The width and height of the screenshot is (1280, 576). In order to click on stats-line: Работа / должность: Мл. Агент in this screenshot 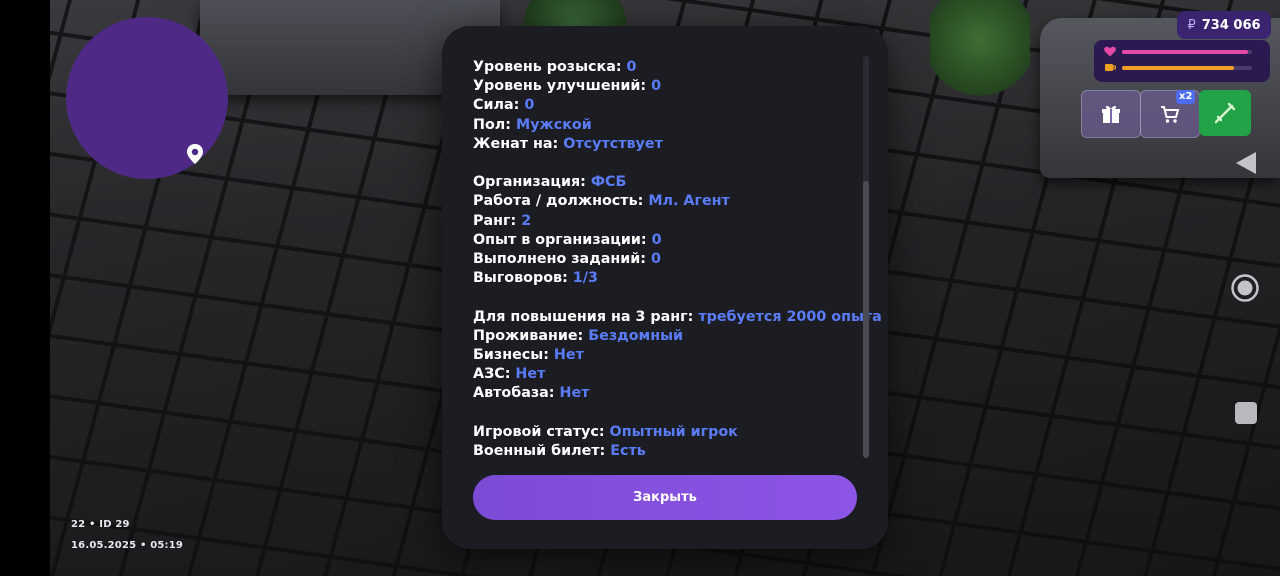, I will do `click(670, 201)`.